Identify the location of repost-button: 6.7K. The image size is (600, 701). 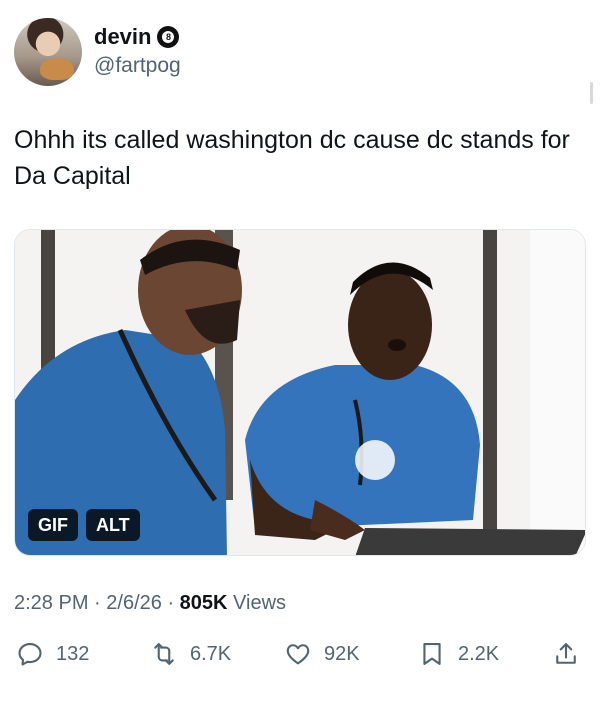
(190, 654).